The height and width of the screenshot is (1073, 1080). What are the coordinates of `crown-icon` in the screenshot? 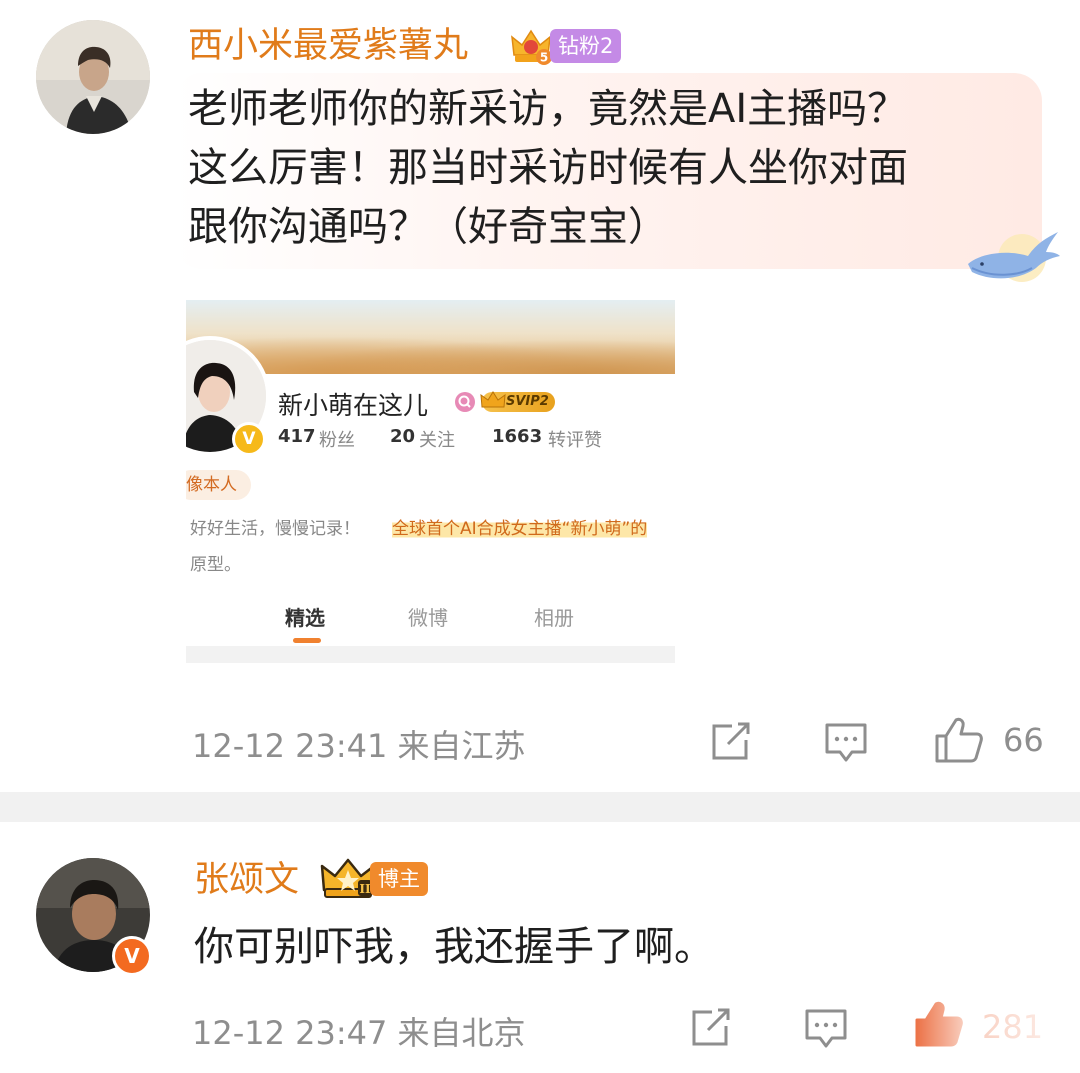 It's located at (493, 399).